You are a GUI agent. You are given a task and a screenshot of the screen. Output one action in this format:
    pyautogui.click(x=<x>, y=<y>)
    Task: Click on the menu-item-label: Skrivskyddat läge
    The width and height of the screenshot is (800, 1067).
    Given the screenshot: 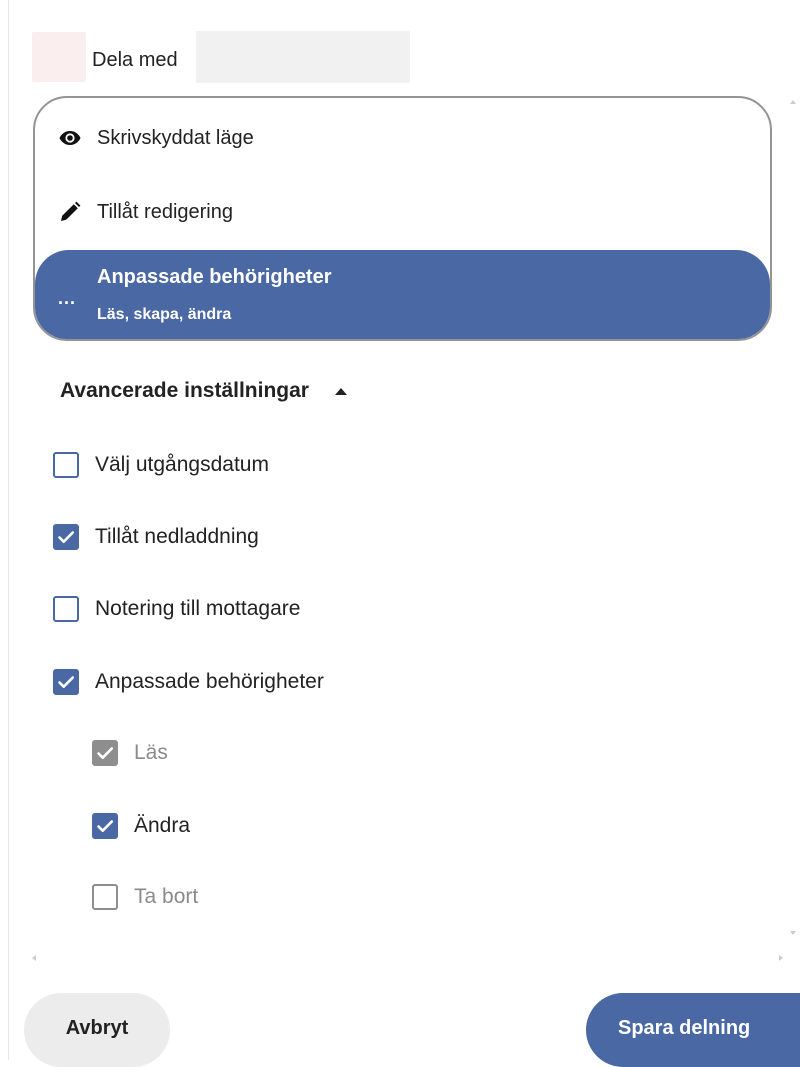 What is the action you would take?
    pyautogui.click(x=175, y=137)
    